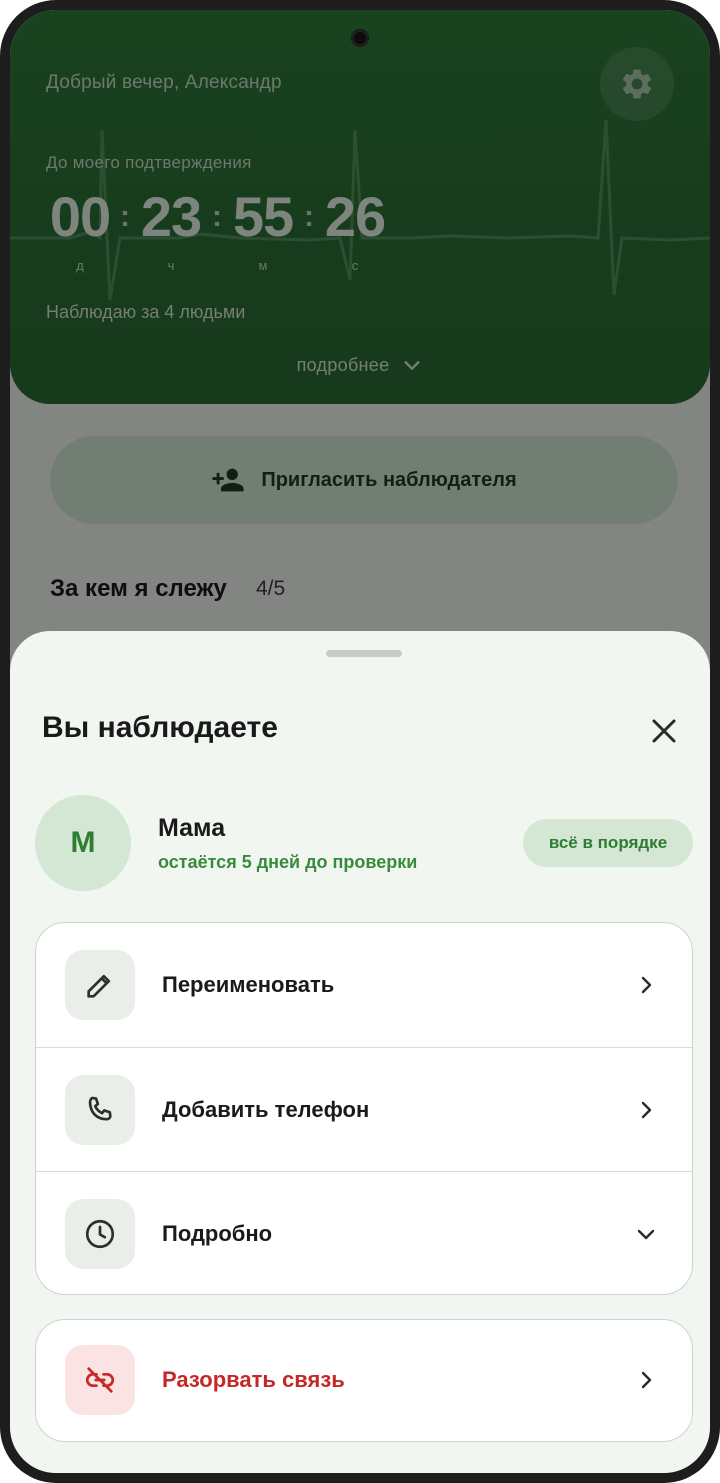 This screenshot has width=720, height=1483. I want to click on person-name: Мама, so click(192, 828).